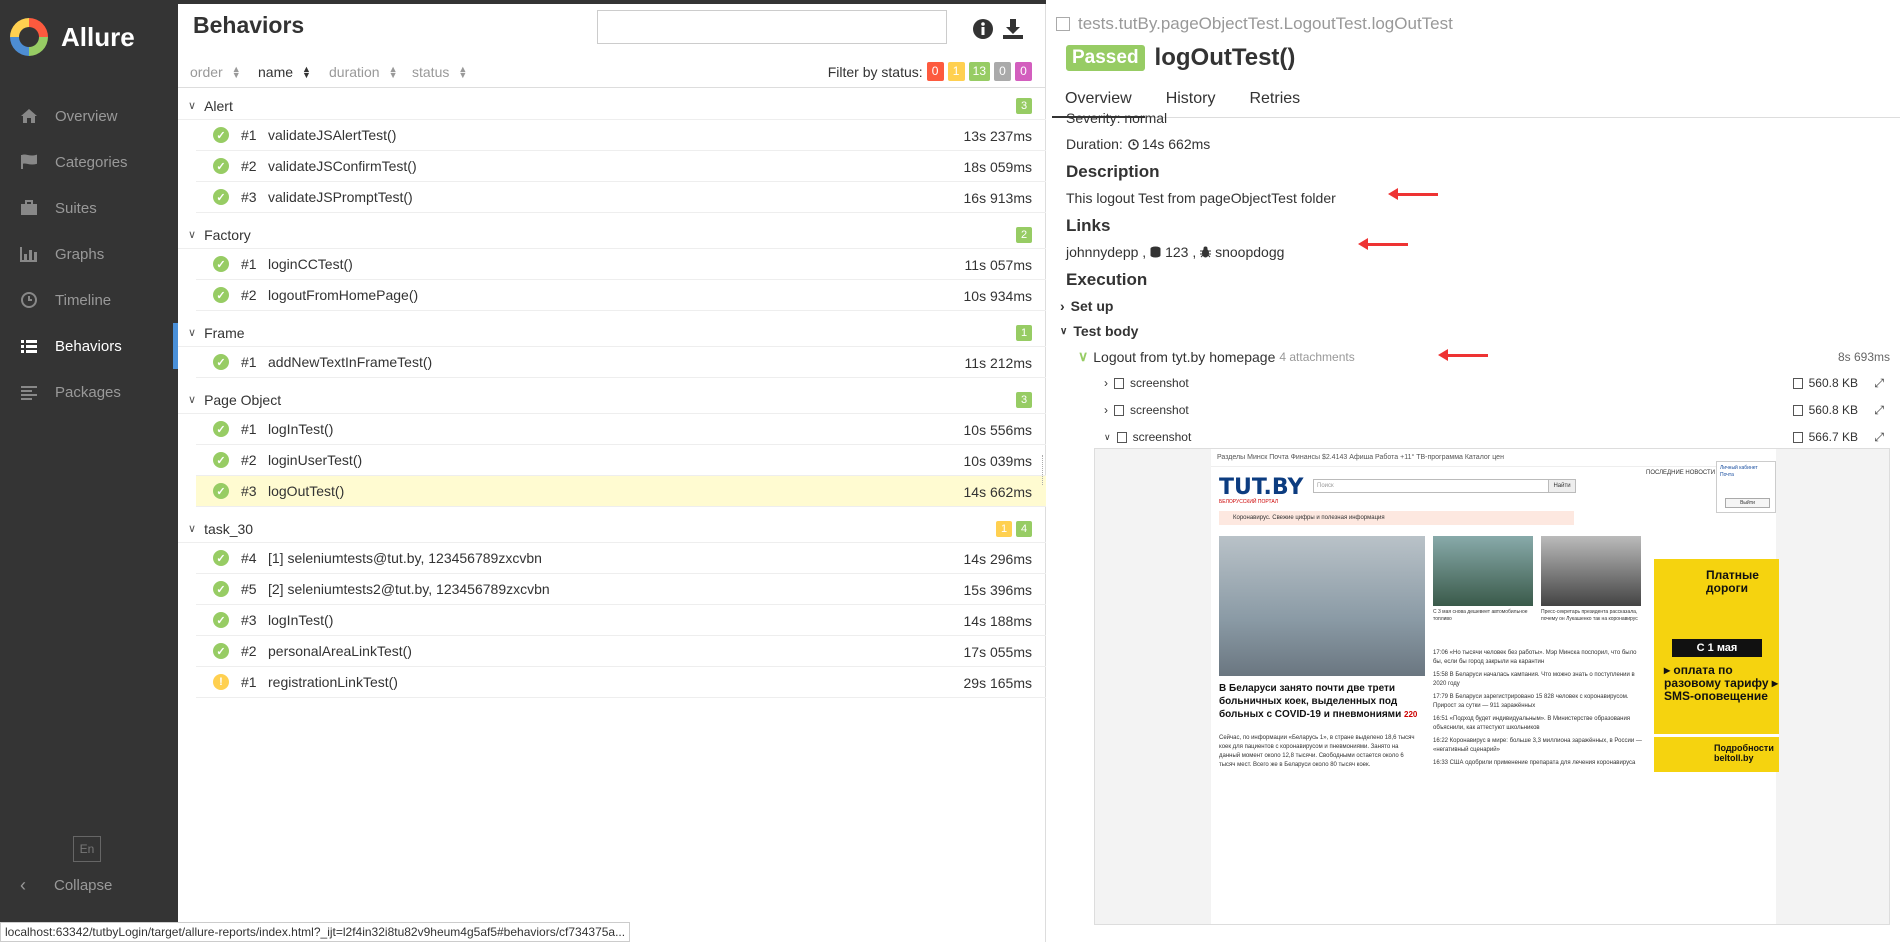 The width and height of the screenshot is (1900, 942). Describe the element at coordinates (621, 460) in the screenshot. I see `test-row: ✓ #2 loginUserTest() 10s 039ms` at that location.